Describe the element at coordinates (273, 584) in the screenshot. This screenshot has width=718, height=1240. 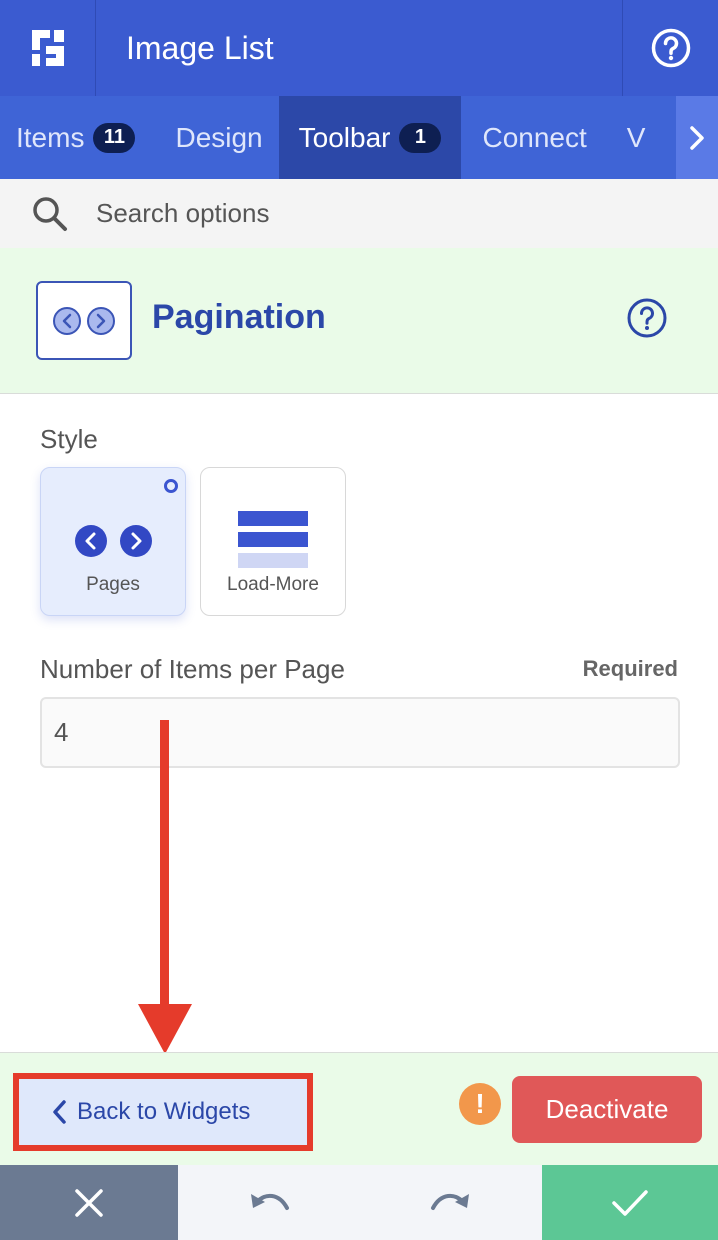
I see `style-option-load-more-label: Load-More` at that location.